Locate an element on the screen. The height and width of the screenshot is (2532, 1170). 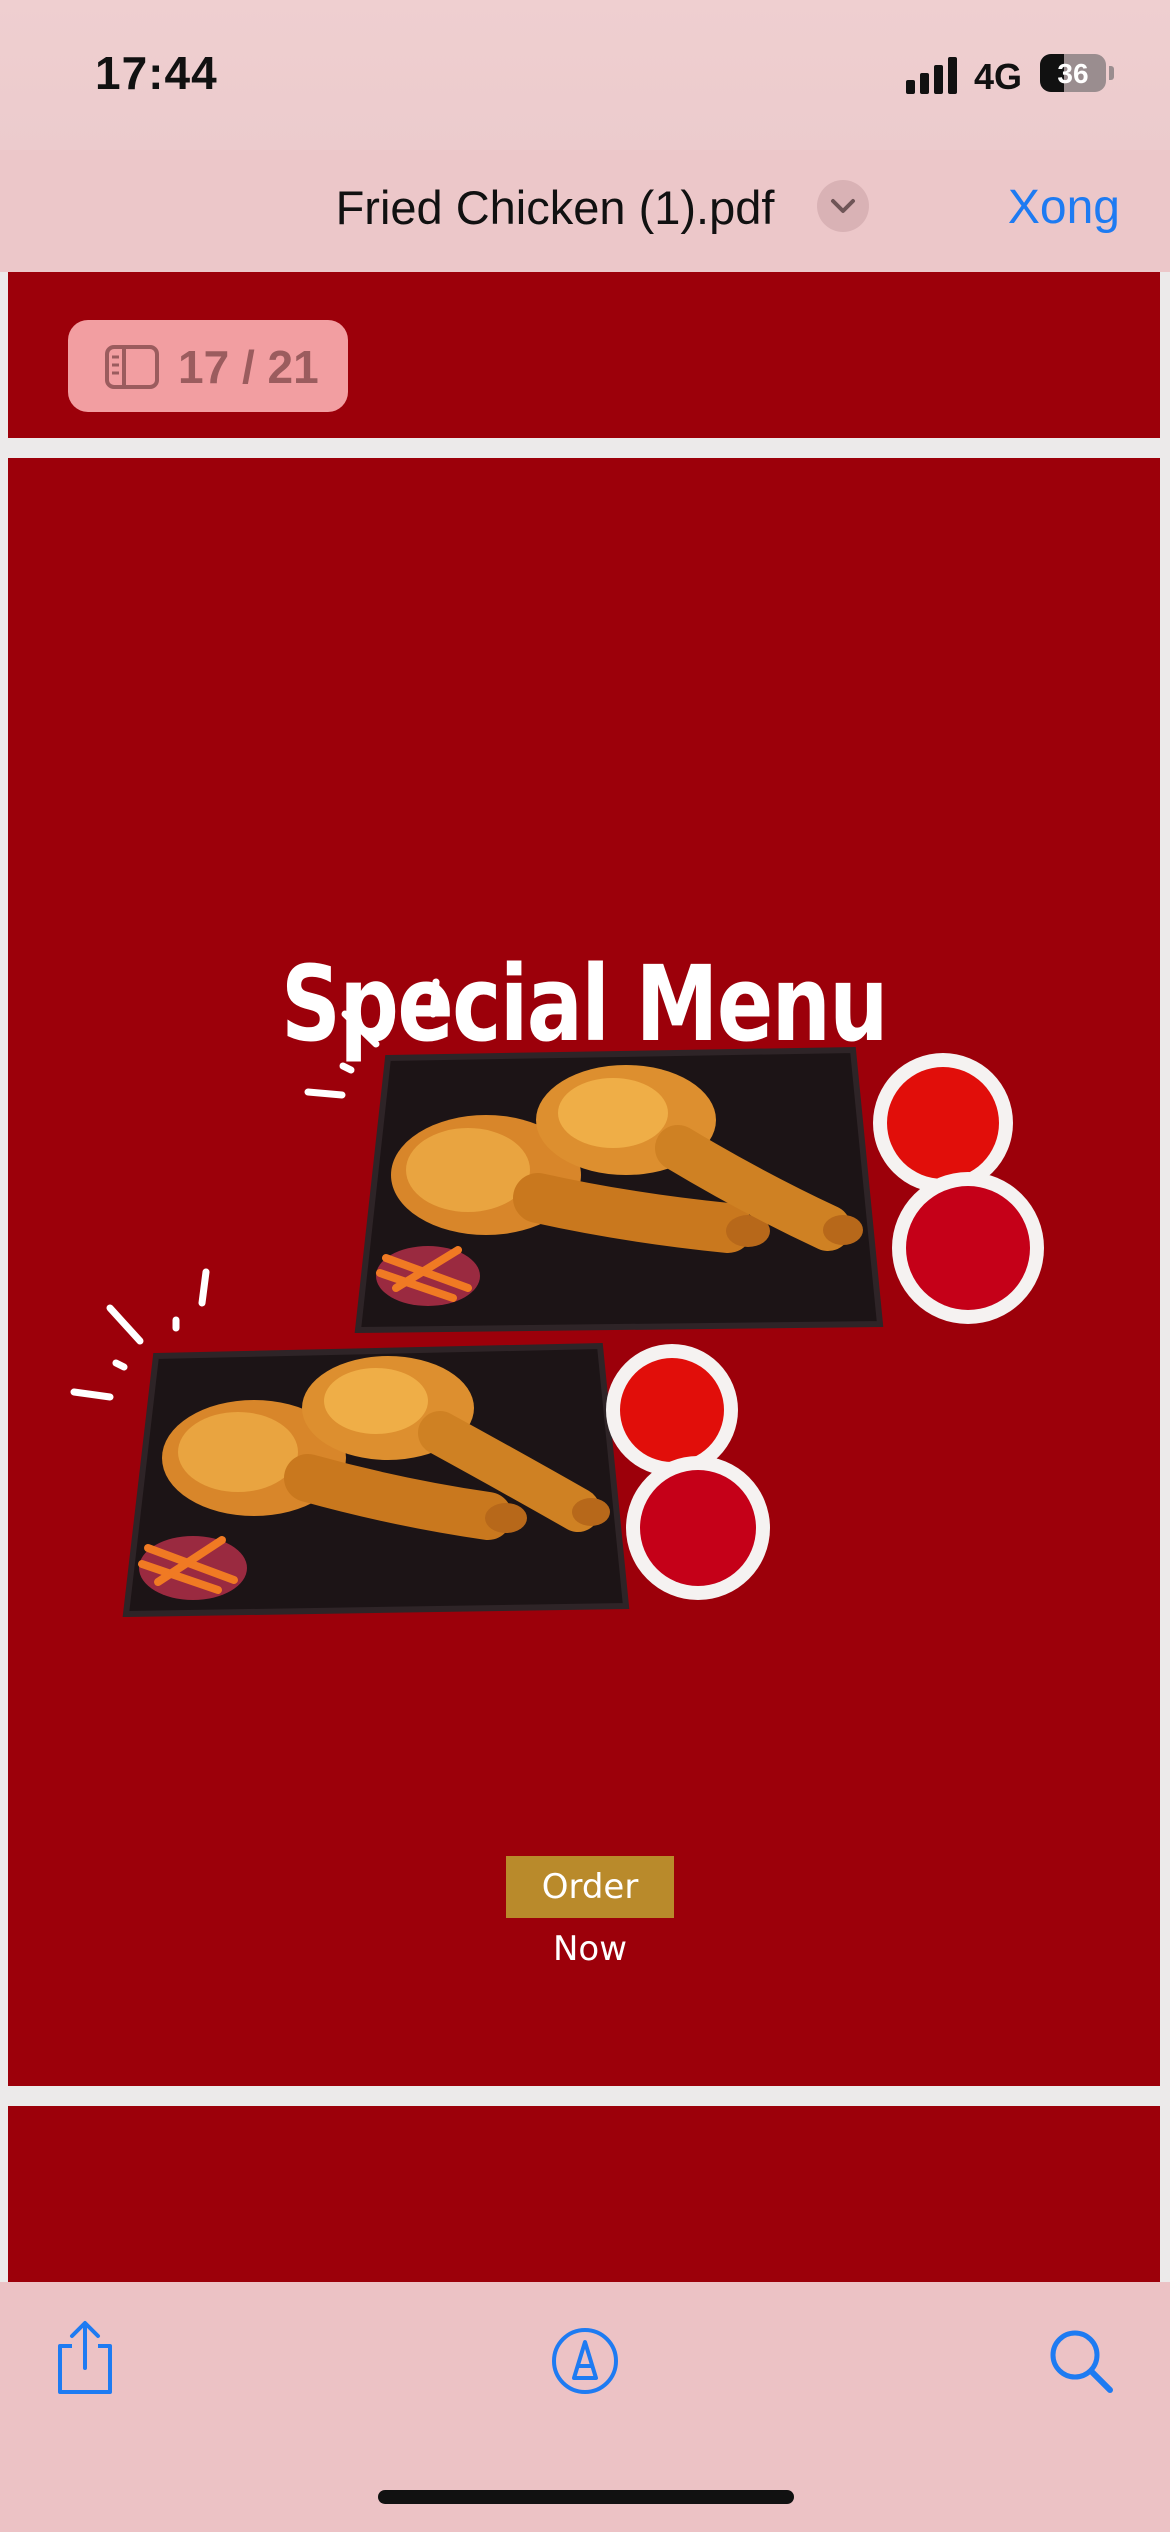
share-icon is located at coordinates (85, 2357).